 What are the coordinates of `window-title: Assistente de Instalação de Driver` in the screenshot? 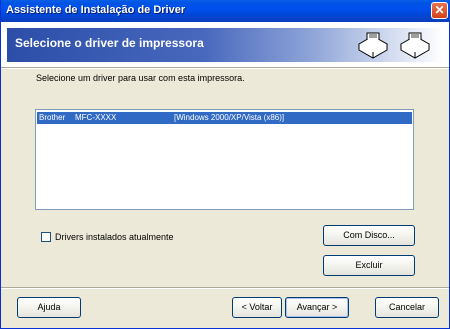 It's located at (96, 10).